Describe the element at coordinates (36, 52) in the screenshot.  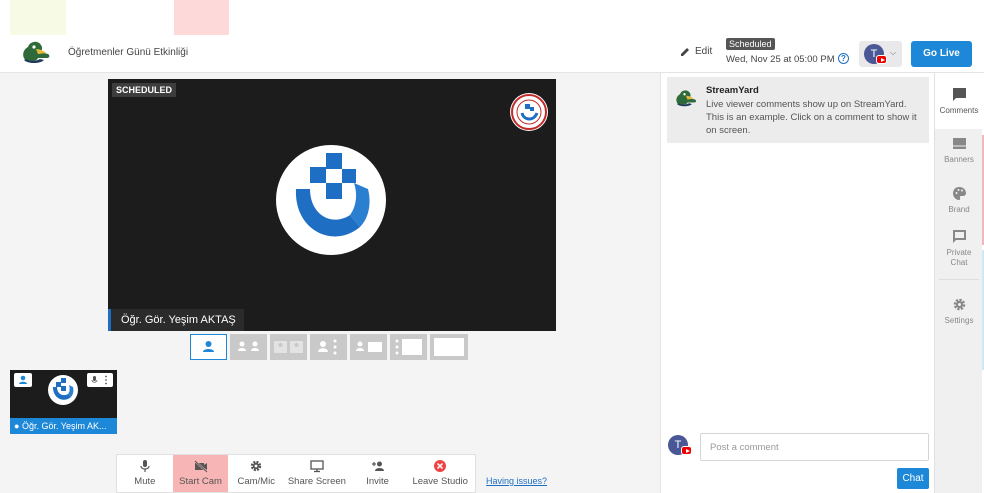
I see `streamyard-logo` at that location.